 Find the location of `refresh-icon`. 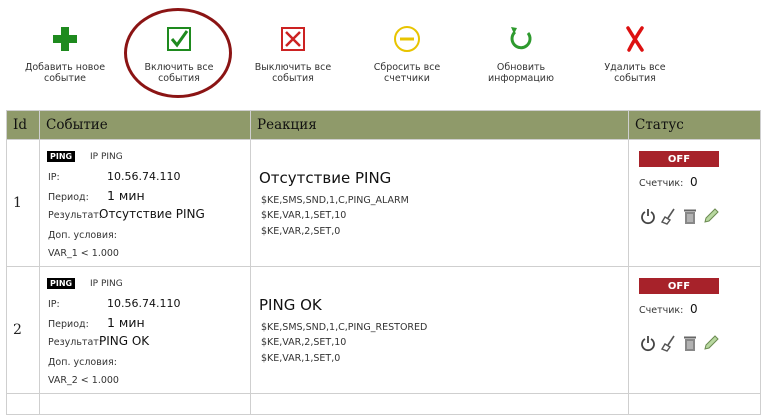

refresh-icon is located at coordinates (521, 38).